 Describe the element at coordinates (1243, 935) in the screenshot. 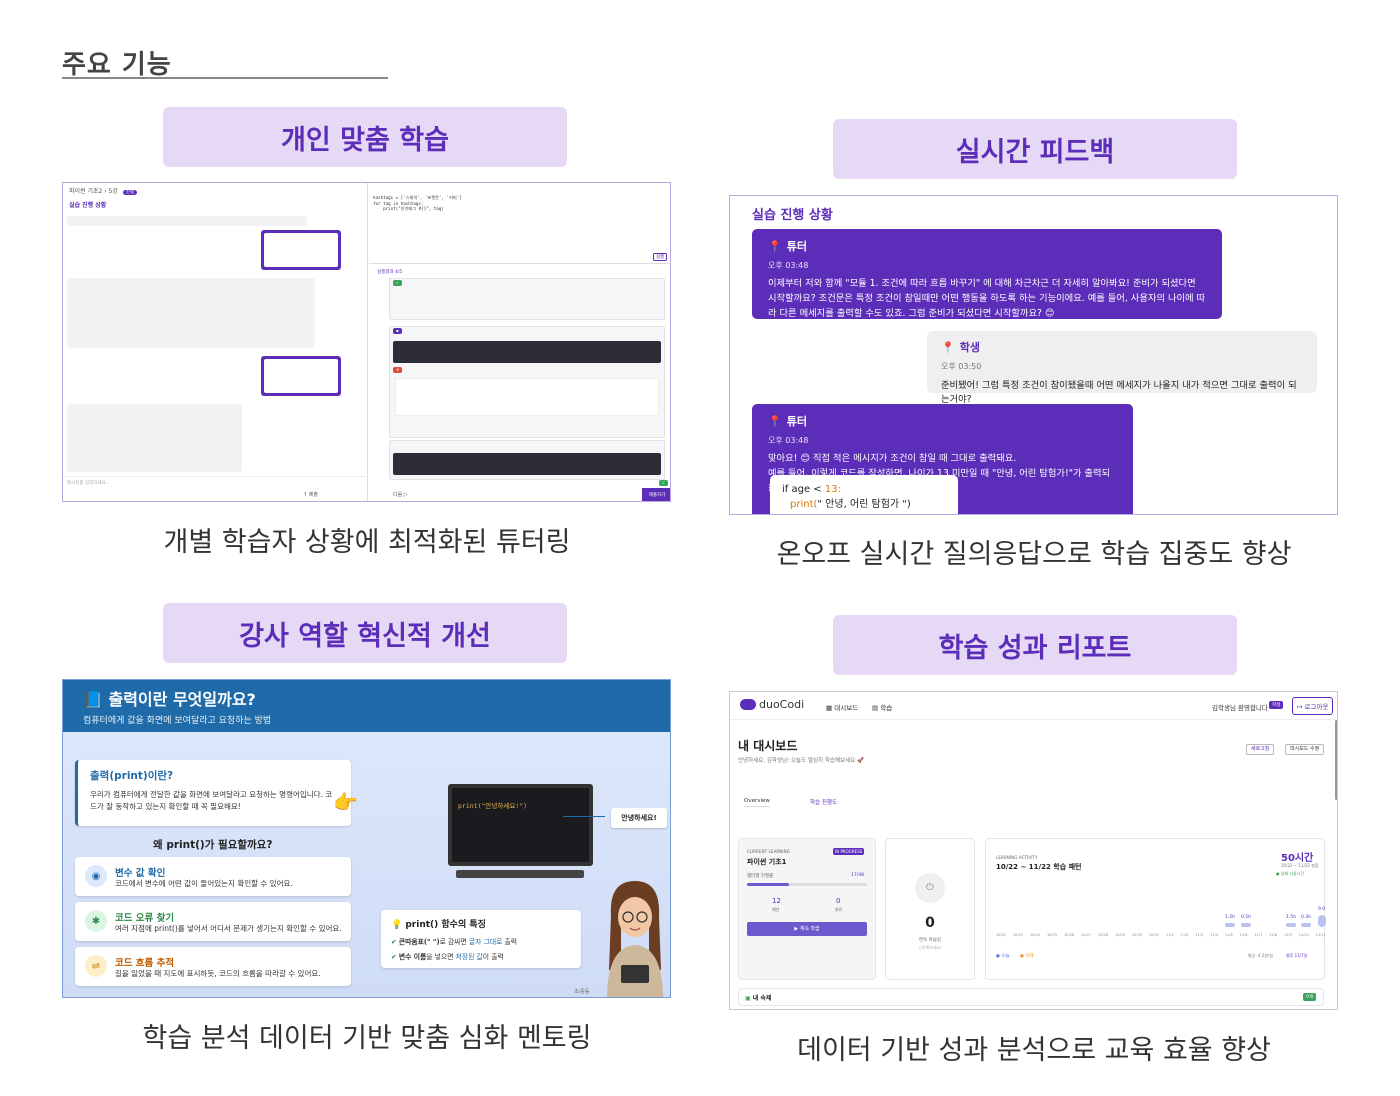

I see `date-tick: 11/6` at that location.